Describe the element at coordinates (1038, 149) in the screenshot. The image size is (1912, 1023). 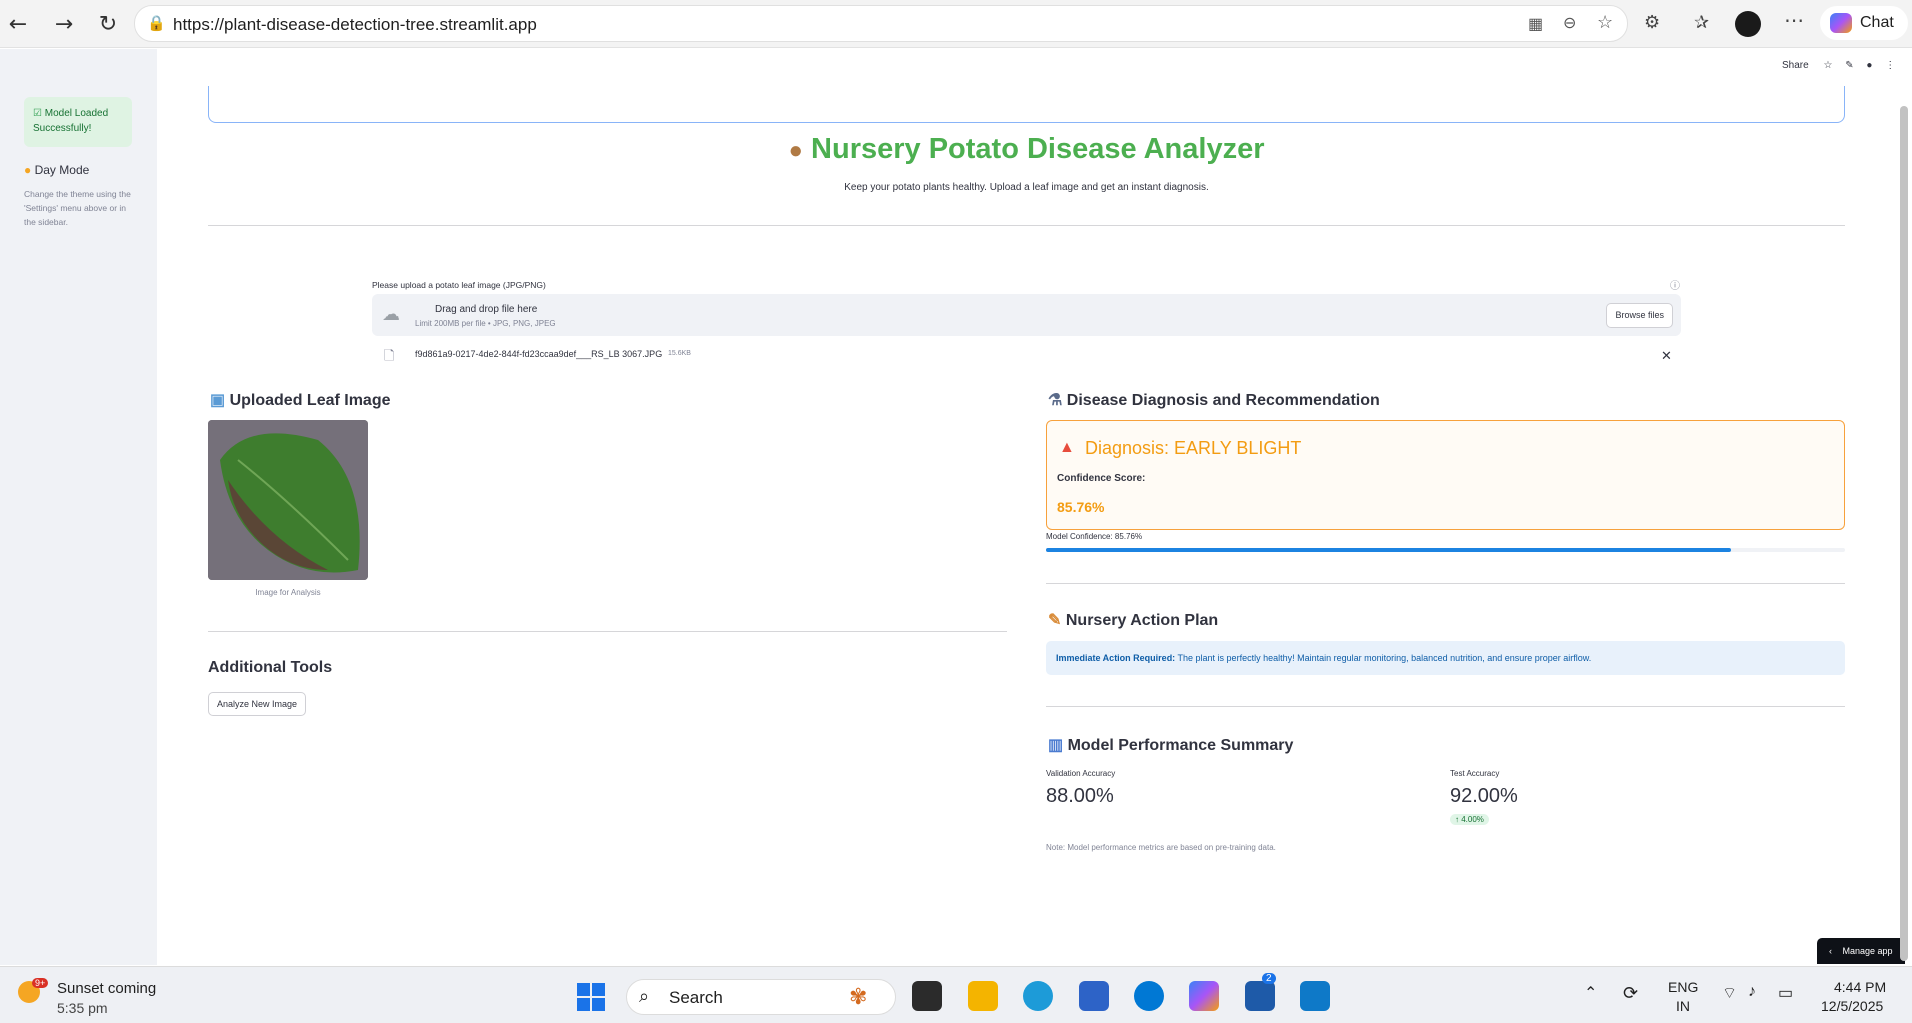
I see `page-title-text: Nursery Potato Disease Analyzer` at that location.